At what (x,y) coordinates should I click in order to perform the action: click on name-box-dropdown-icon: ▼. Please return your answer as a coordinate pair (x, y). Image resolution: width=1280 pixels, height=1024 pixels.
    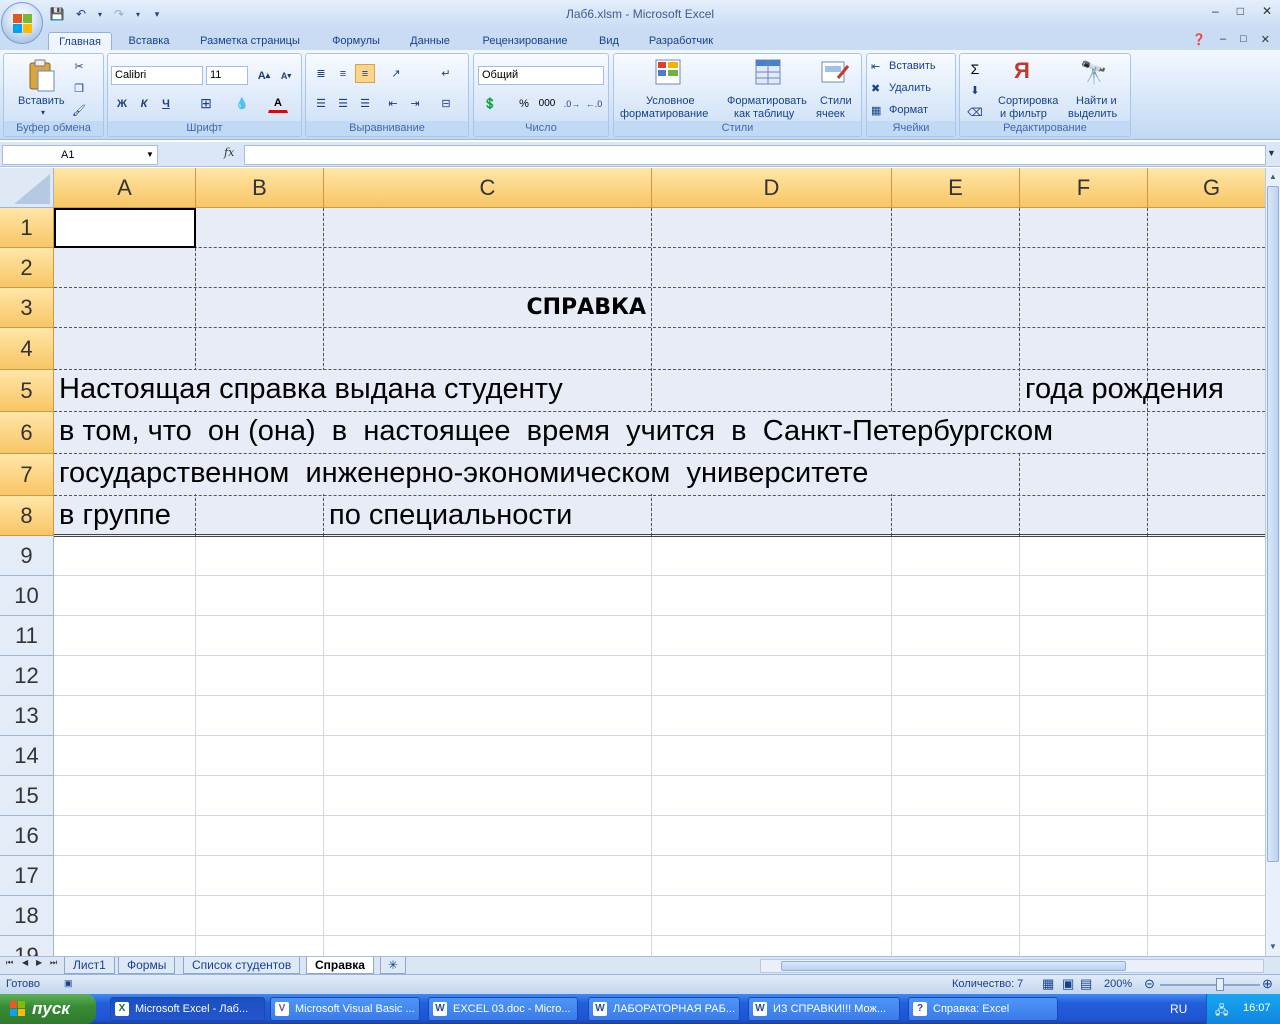
    Looking at the image, I should click on (150, 154).